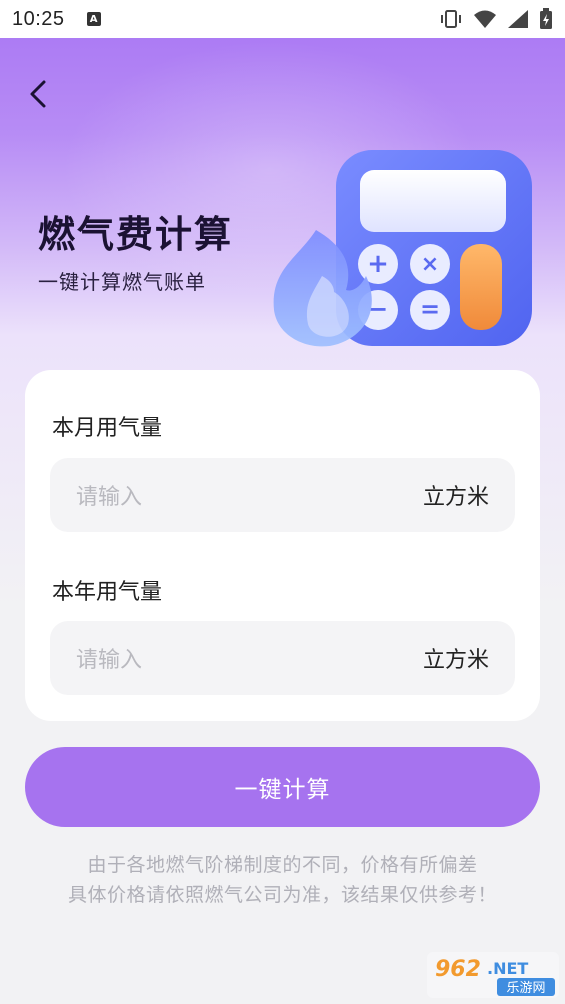 Image resolution: width=565 pixels, height=1004 pixels. Describe the element at coordinates (282, 19) in the screenshot. I see `status-bar: 10:25 A` at that location.